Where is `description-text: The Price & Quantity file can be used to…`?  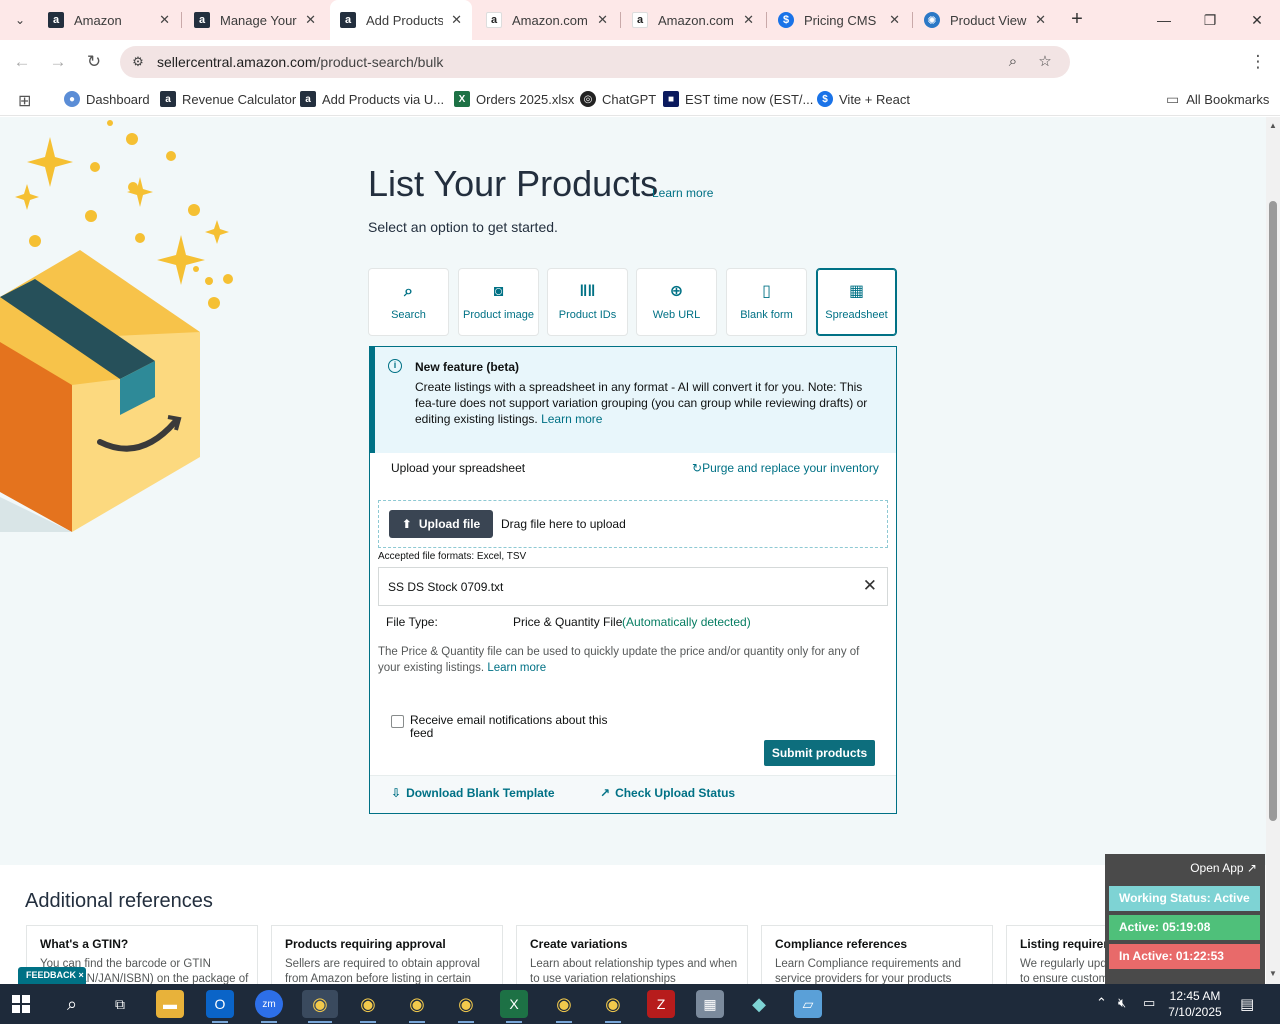
description-text: The Price & Quantity file can be used to… is located at coordinates (619, 660).